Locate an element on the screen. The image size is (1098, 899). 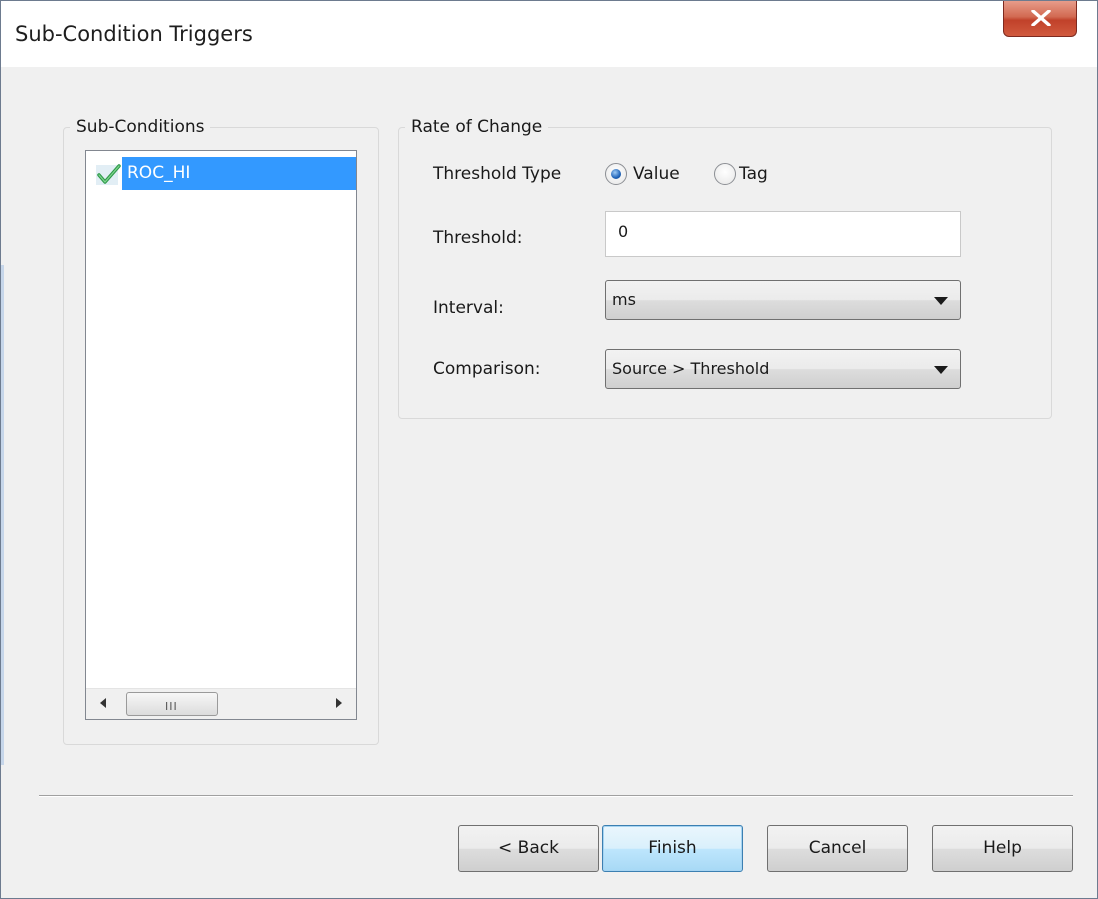
interval-label: Interval: is located at coordinates (468, 308).